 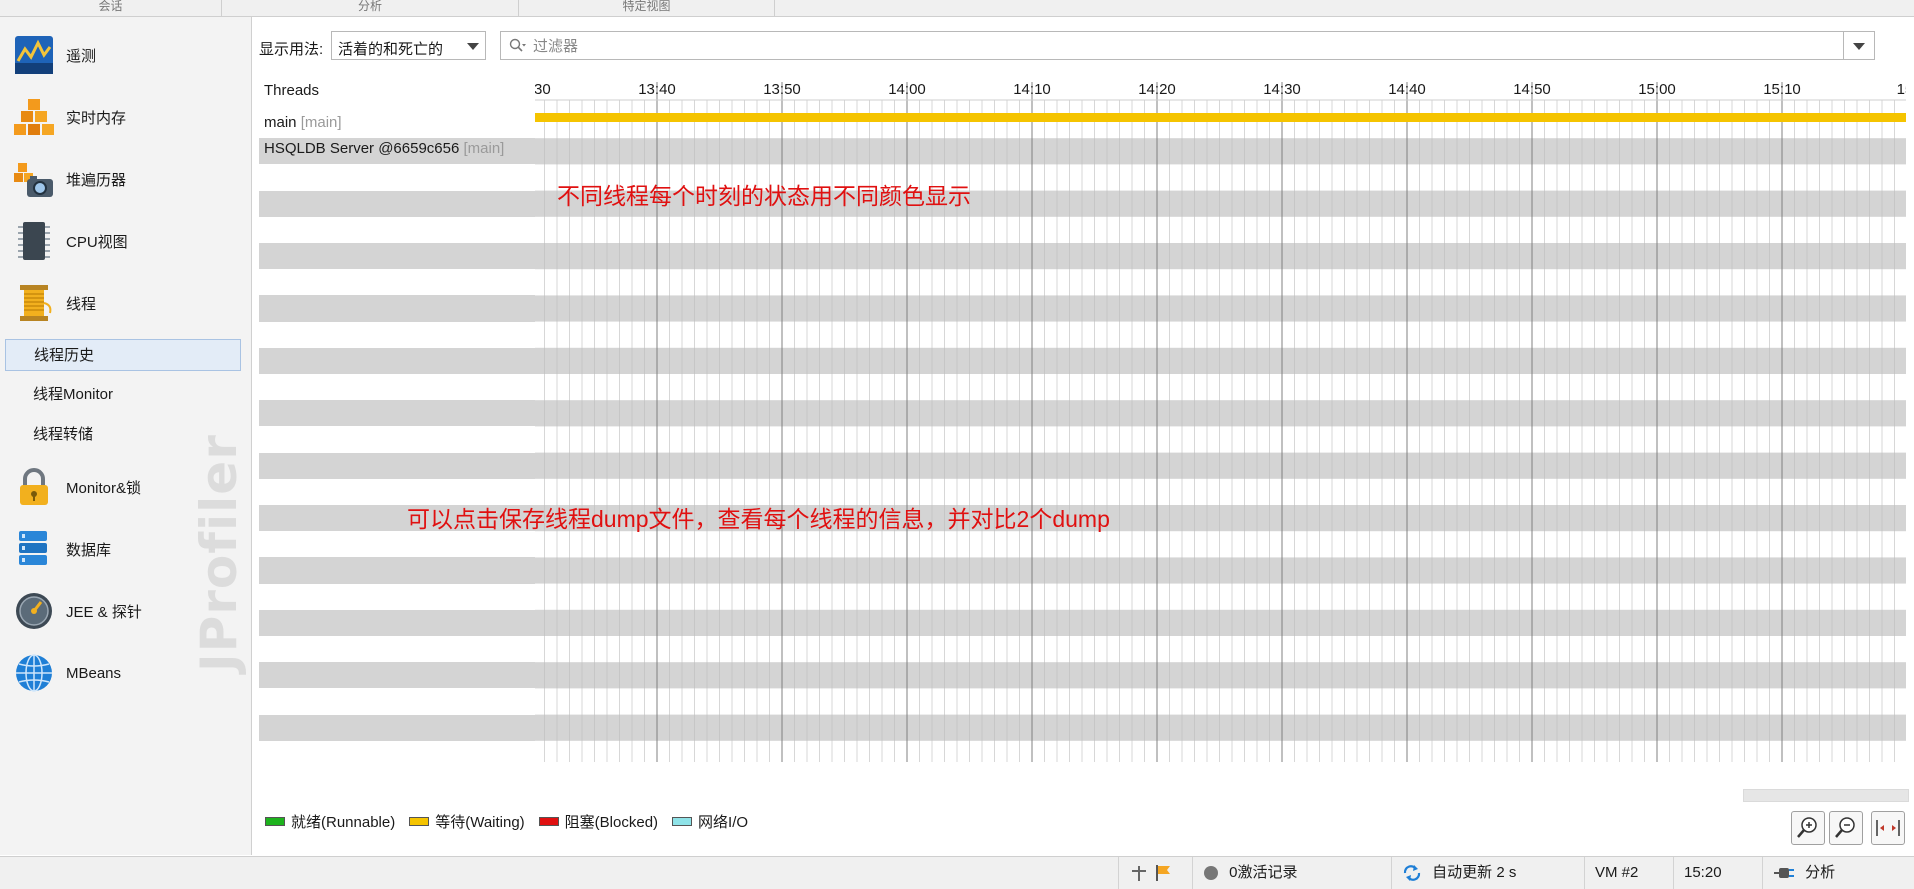 I want to click on refresh-icon, so click(x=1412, y=873).